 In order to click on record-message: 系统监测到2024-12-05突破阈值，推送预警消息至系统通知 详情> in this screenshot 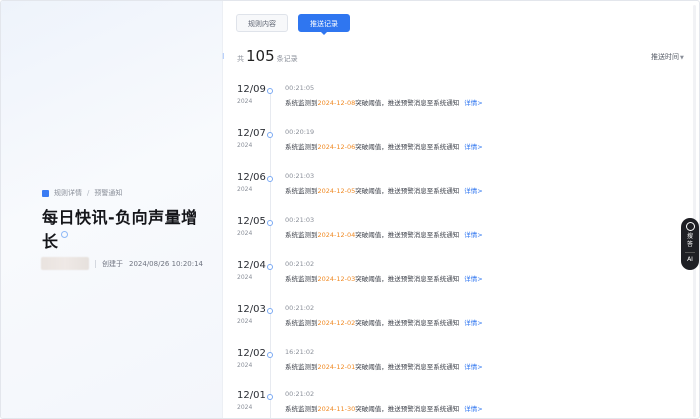, I will do `click(384, 190)`.